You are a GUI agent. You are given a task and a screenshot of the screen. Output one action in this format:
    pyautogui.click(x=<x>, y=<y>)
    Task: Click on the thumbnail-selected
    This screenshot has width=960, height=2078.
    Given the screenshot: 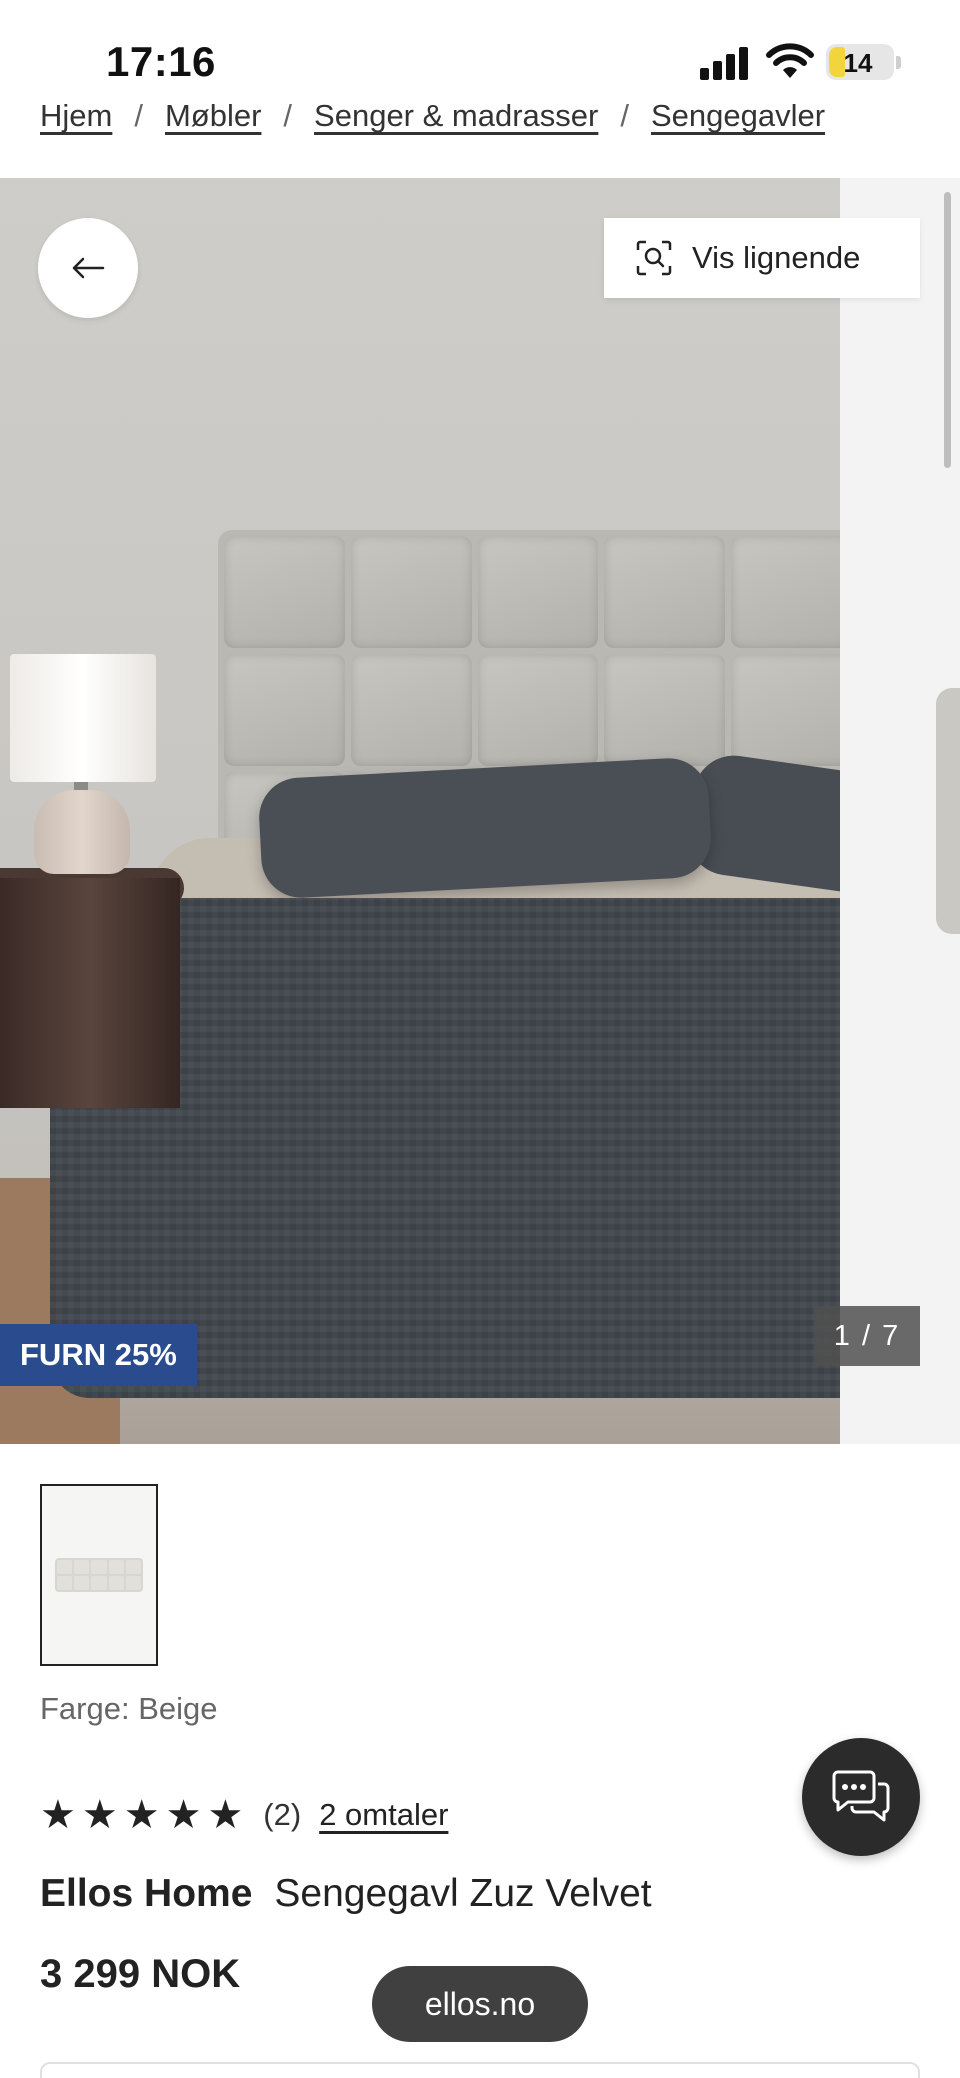 What is the action you would take?
    pyautogui.click(x=99, y=1575)
    